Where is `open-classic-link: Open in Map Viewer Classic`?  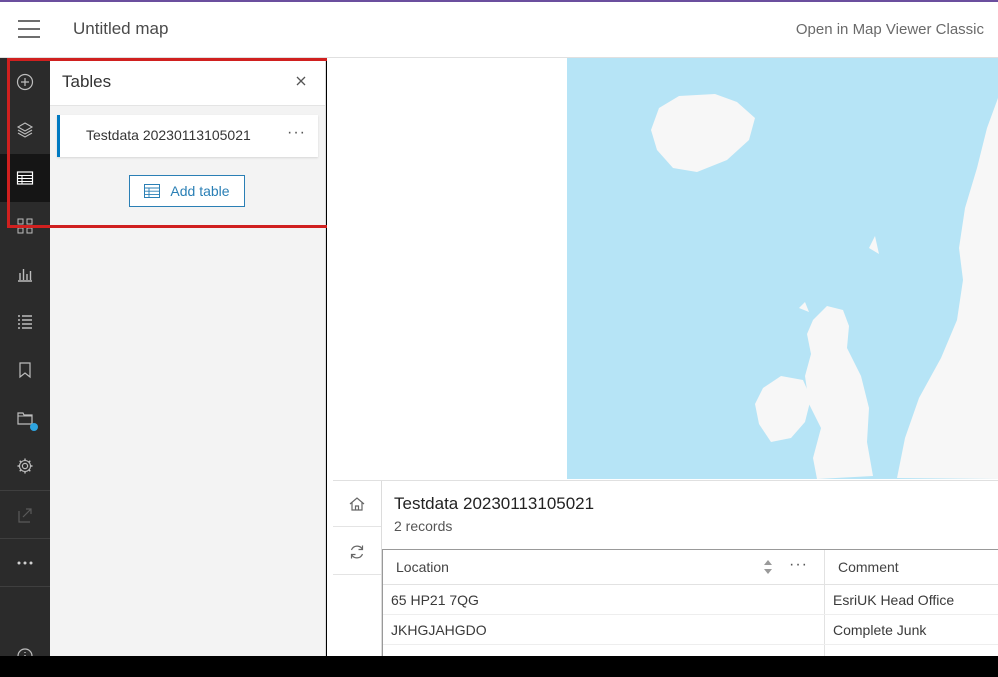 open-classic-link: Open in Map Viewer Classic is located at coordinates (890, 29).